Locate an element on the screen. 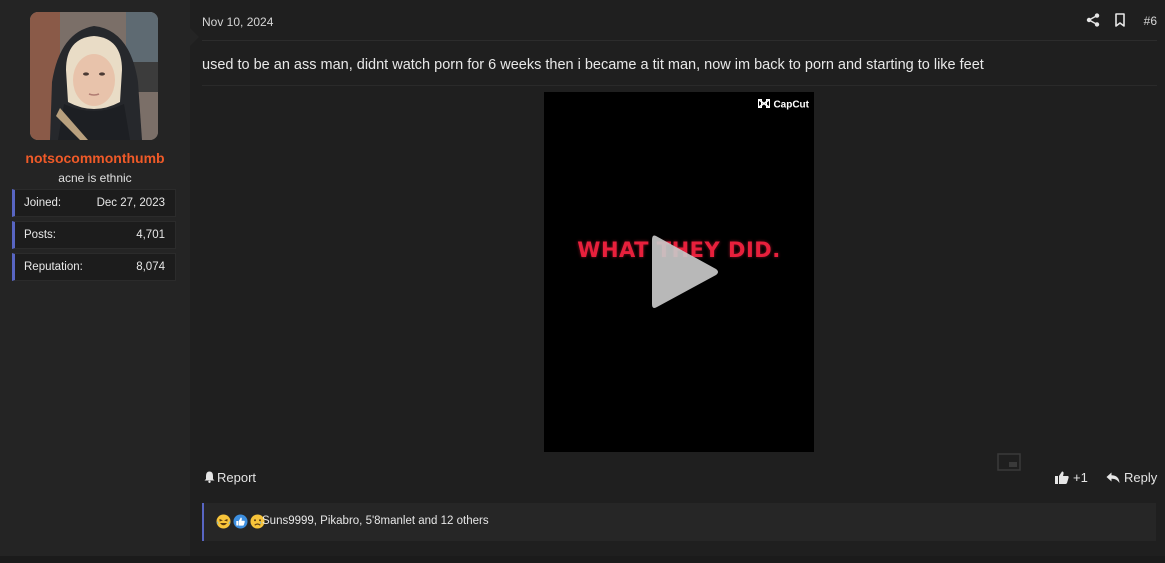  laughing-crying-emoji-icon is located at coordinates (223, 521).